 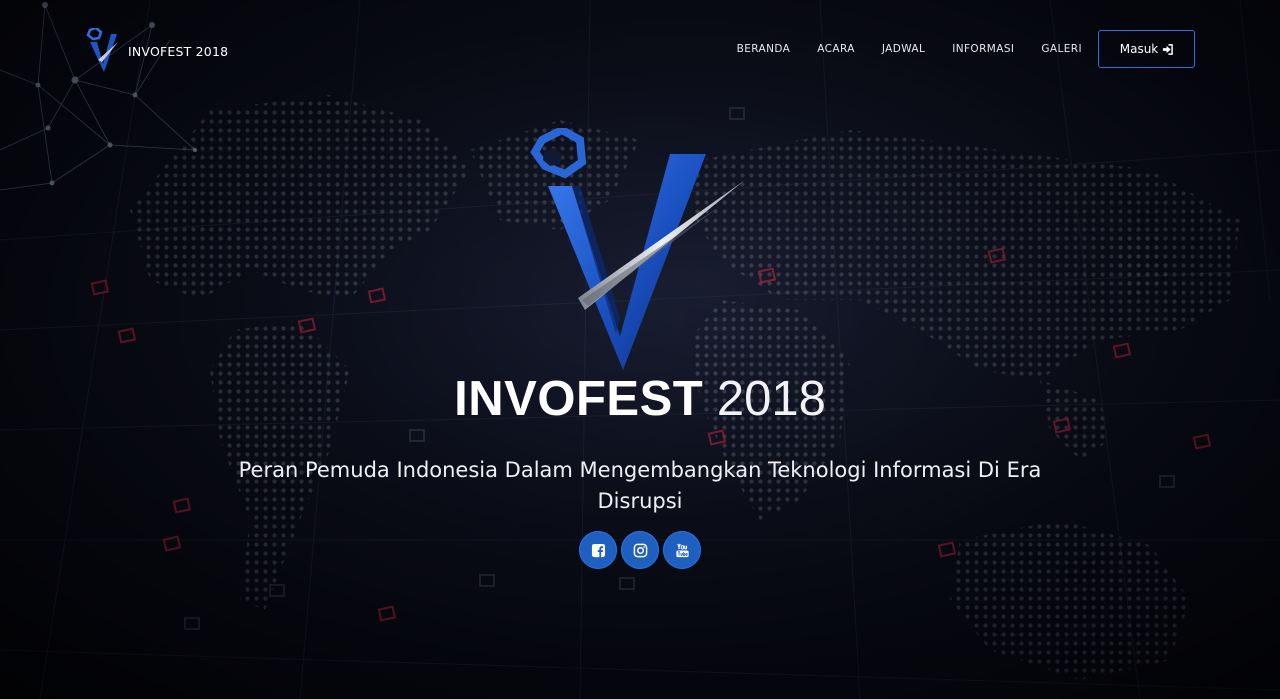 I want to click on invofest-hero-logo, so click(x=637, y=249).